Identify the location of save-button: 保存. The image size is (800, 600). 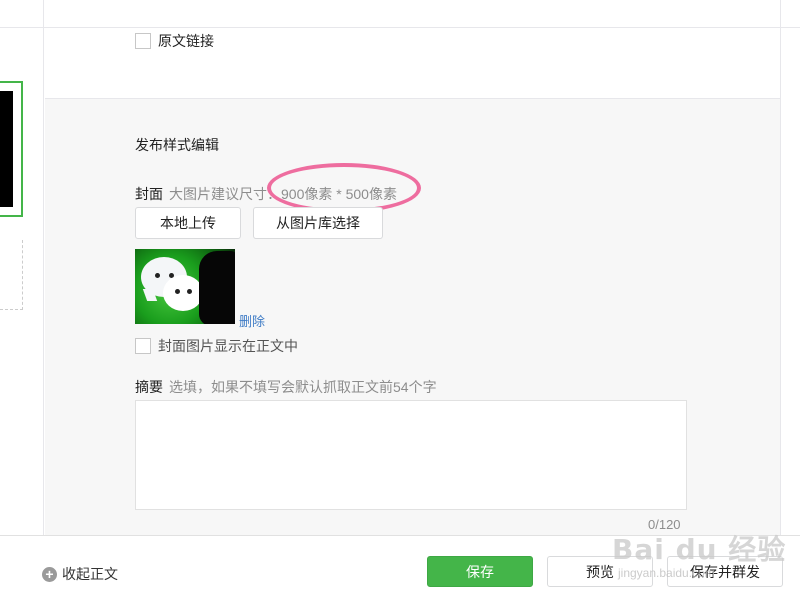
(480, 571).